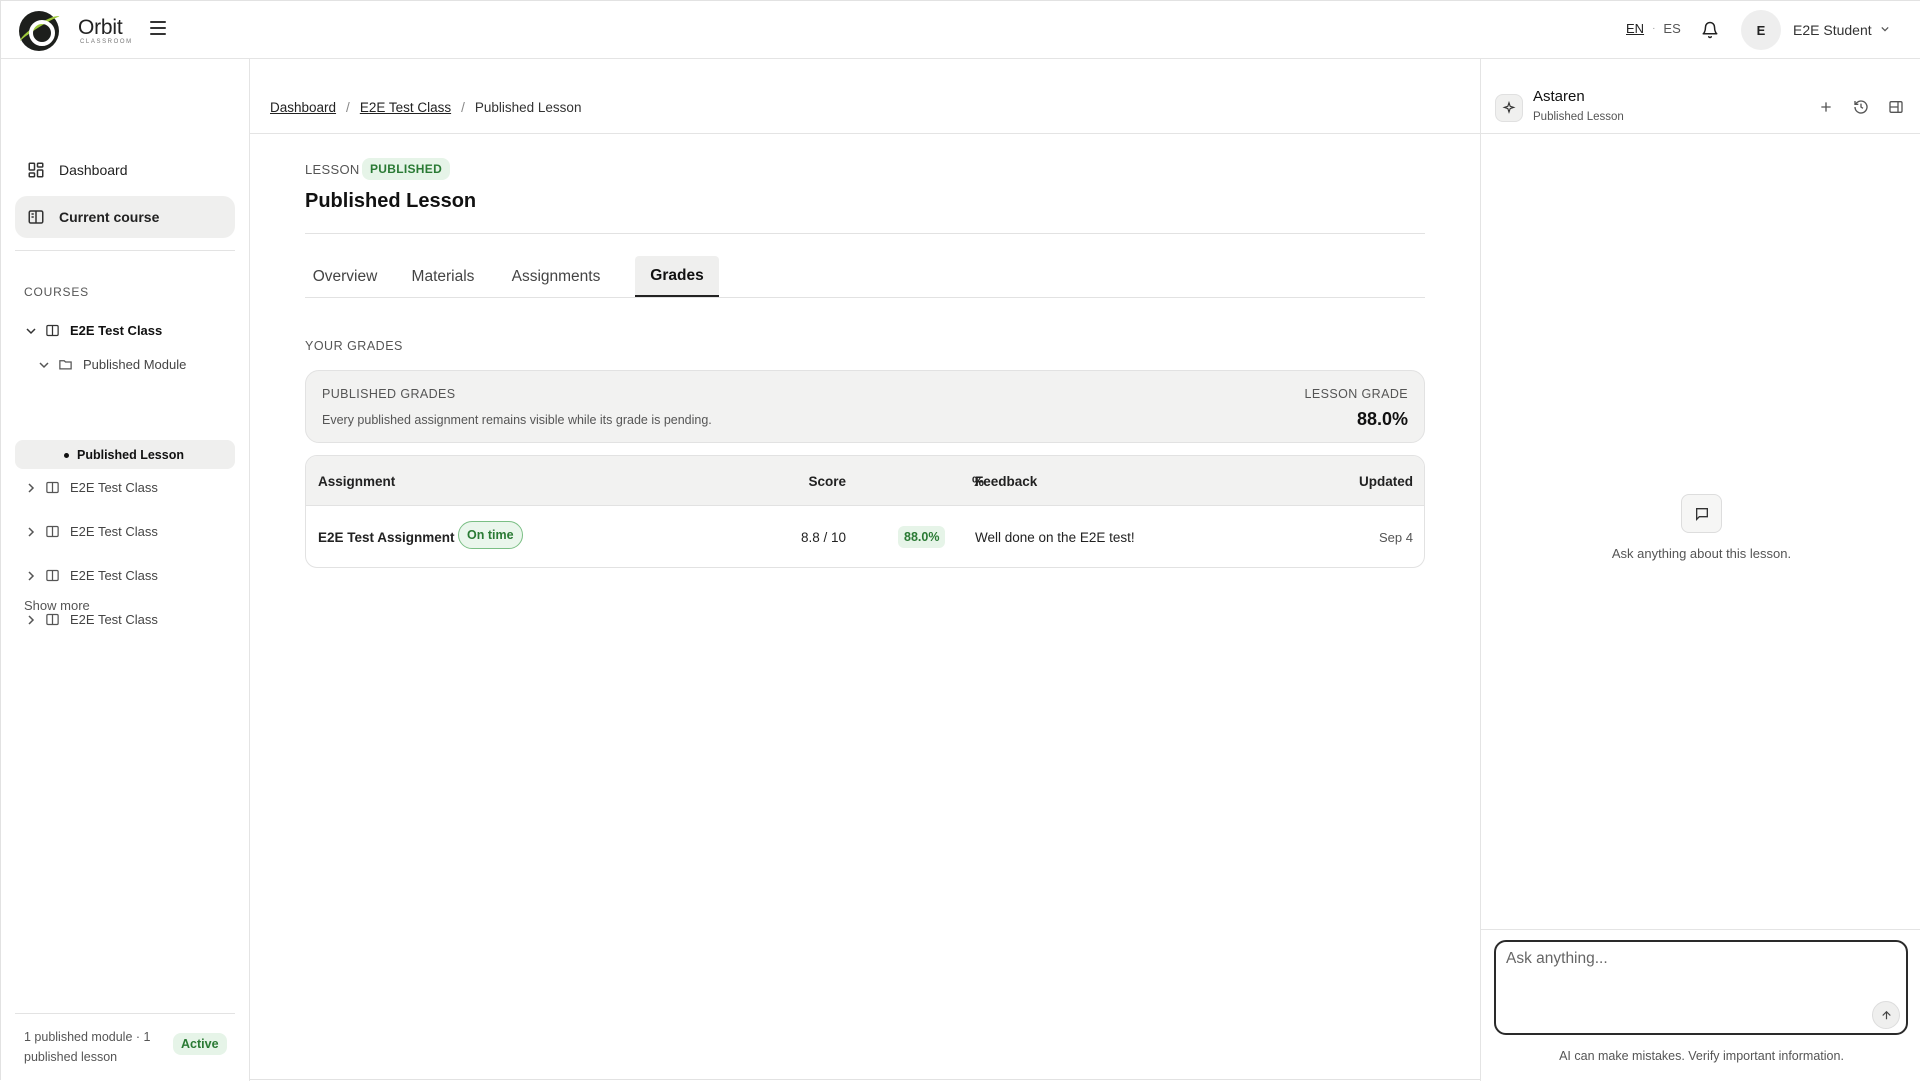 The width and height of the screenshot is (1920, 1081). Describe the element at coordinates (1832, 30) in the screenshot. I see `user-name: E2E Student` at that location.